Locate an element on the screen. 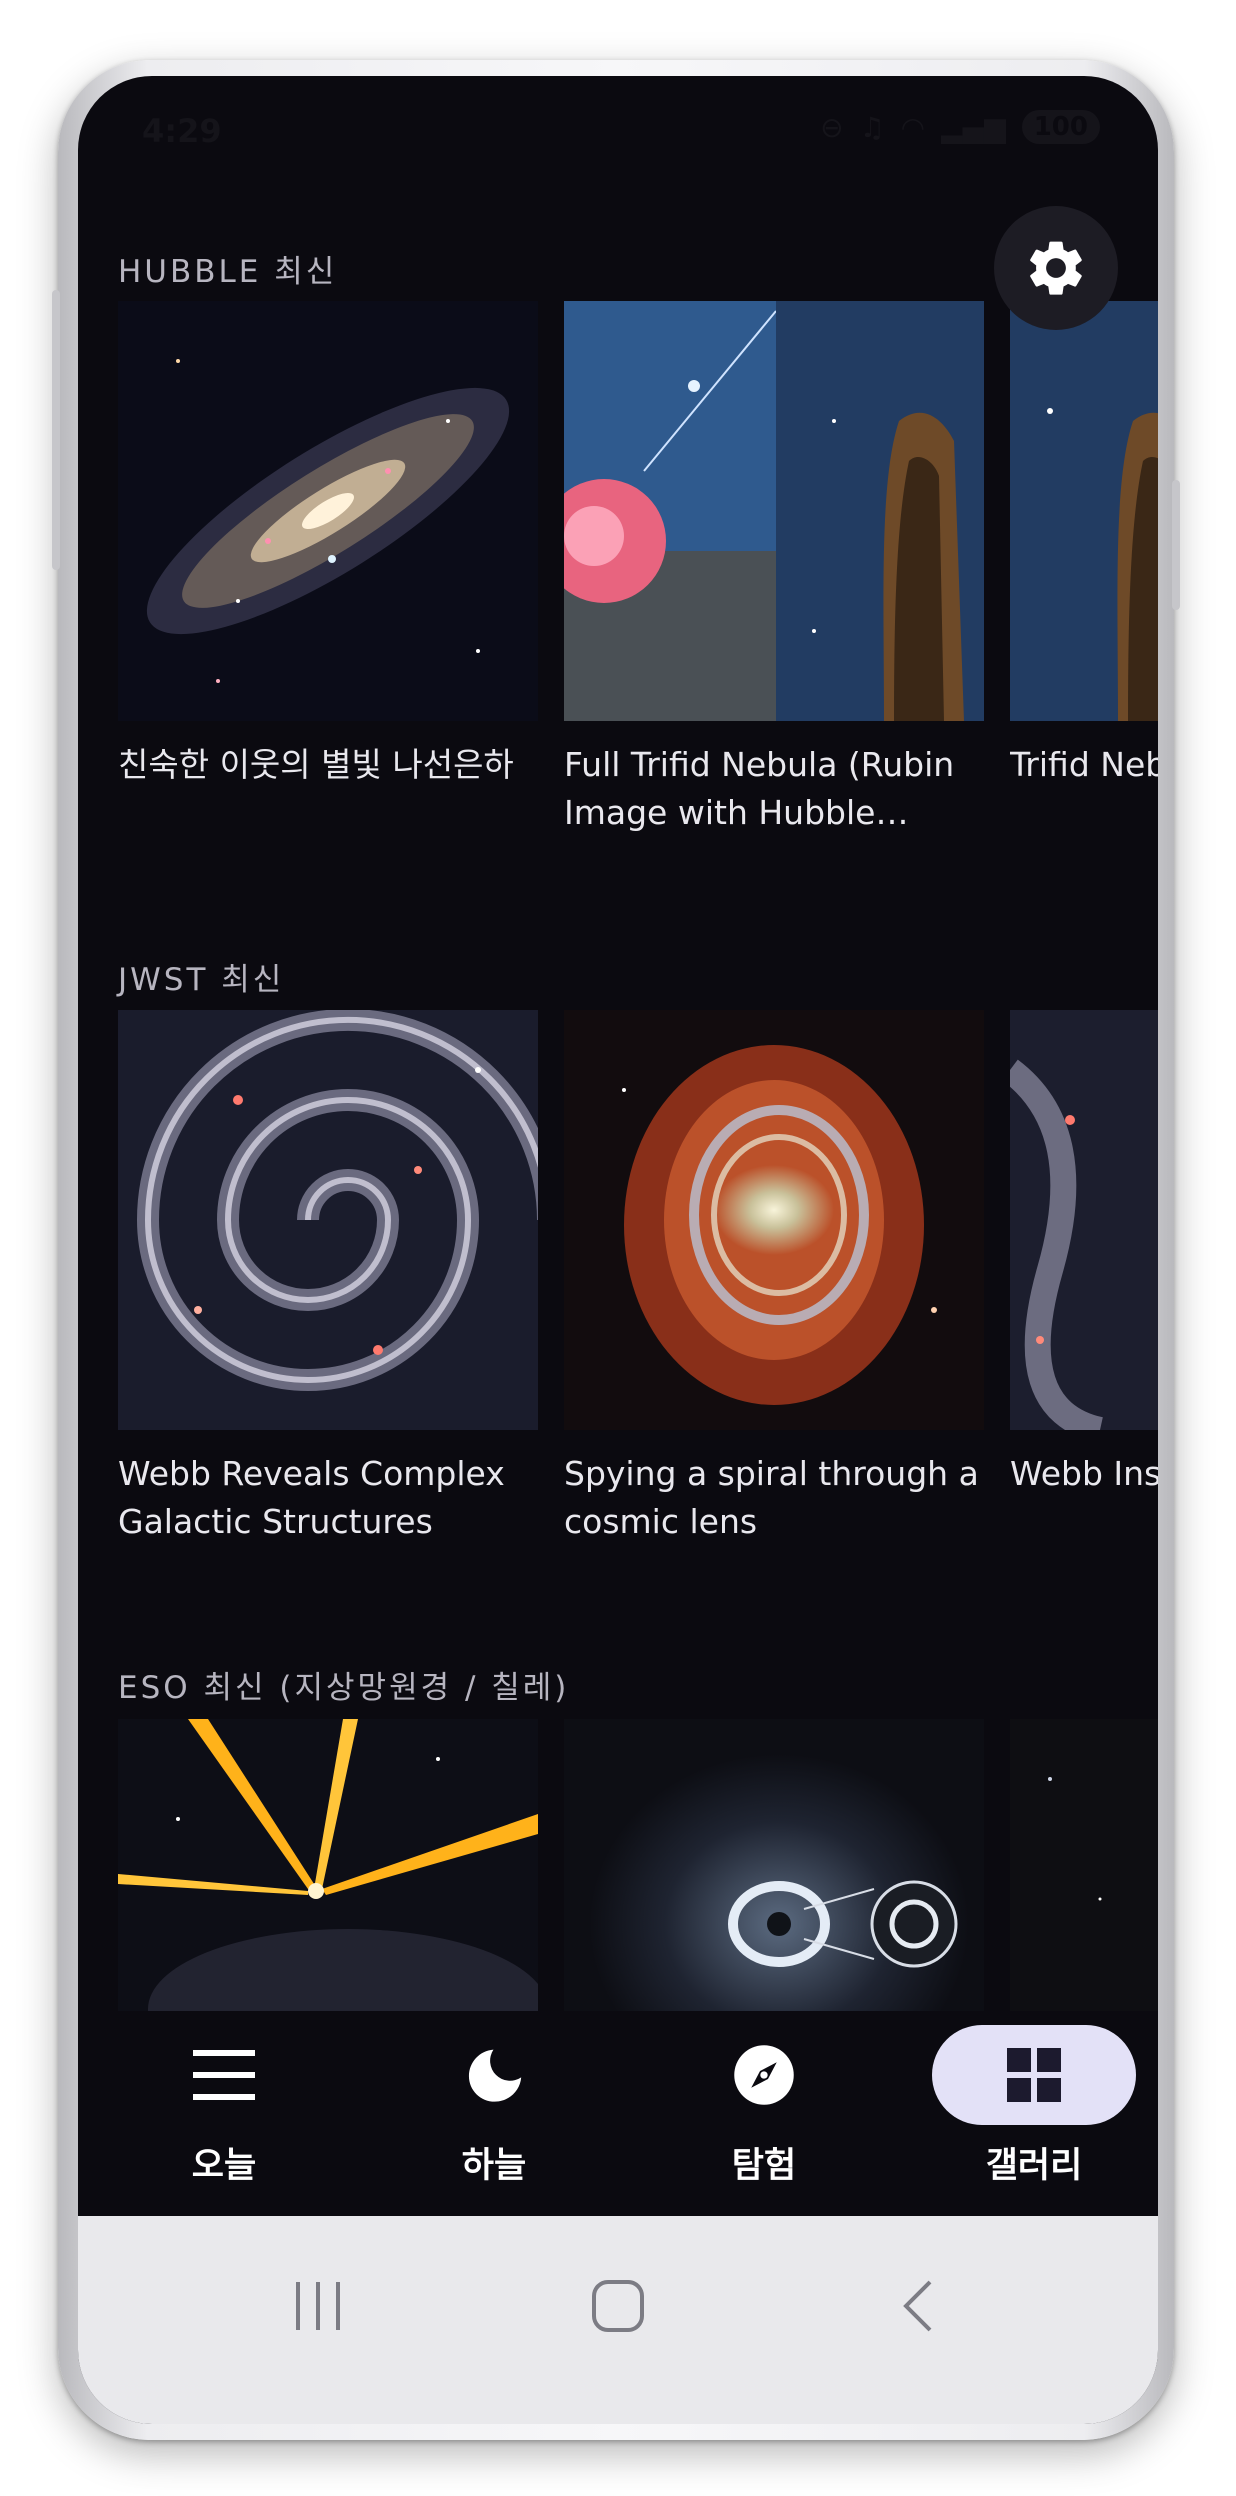 The height and width of the screenshot is (2496, 1236). gallery-card: Trifid Nebula Camera 3 is located at coordinates (1084, 545).